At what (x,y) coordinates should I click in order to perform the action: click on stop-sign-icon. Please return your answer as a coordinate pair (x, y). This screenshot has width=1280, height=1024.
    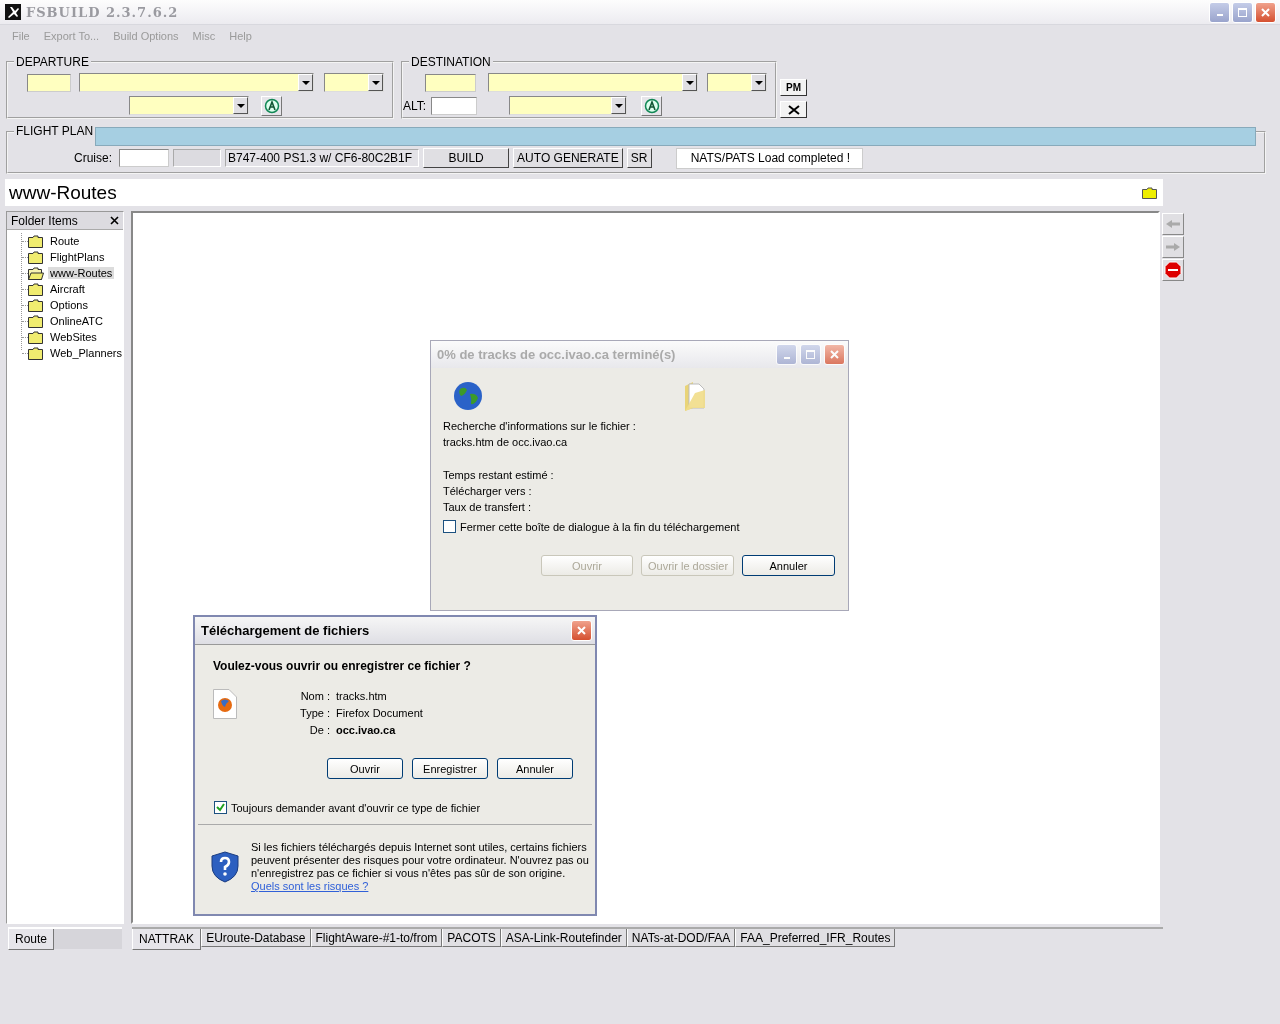
    Looking at the image, I should click on (1173, 270).